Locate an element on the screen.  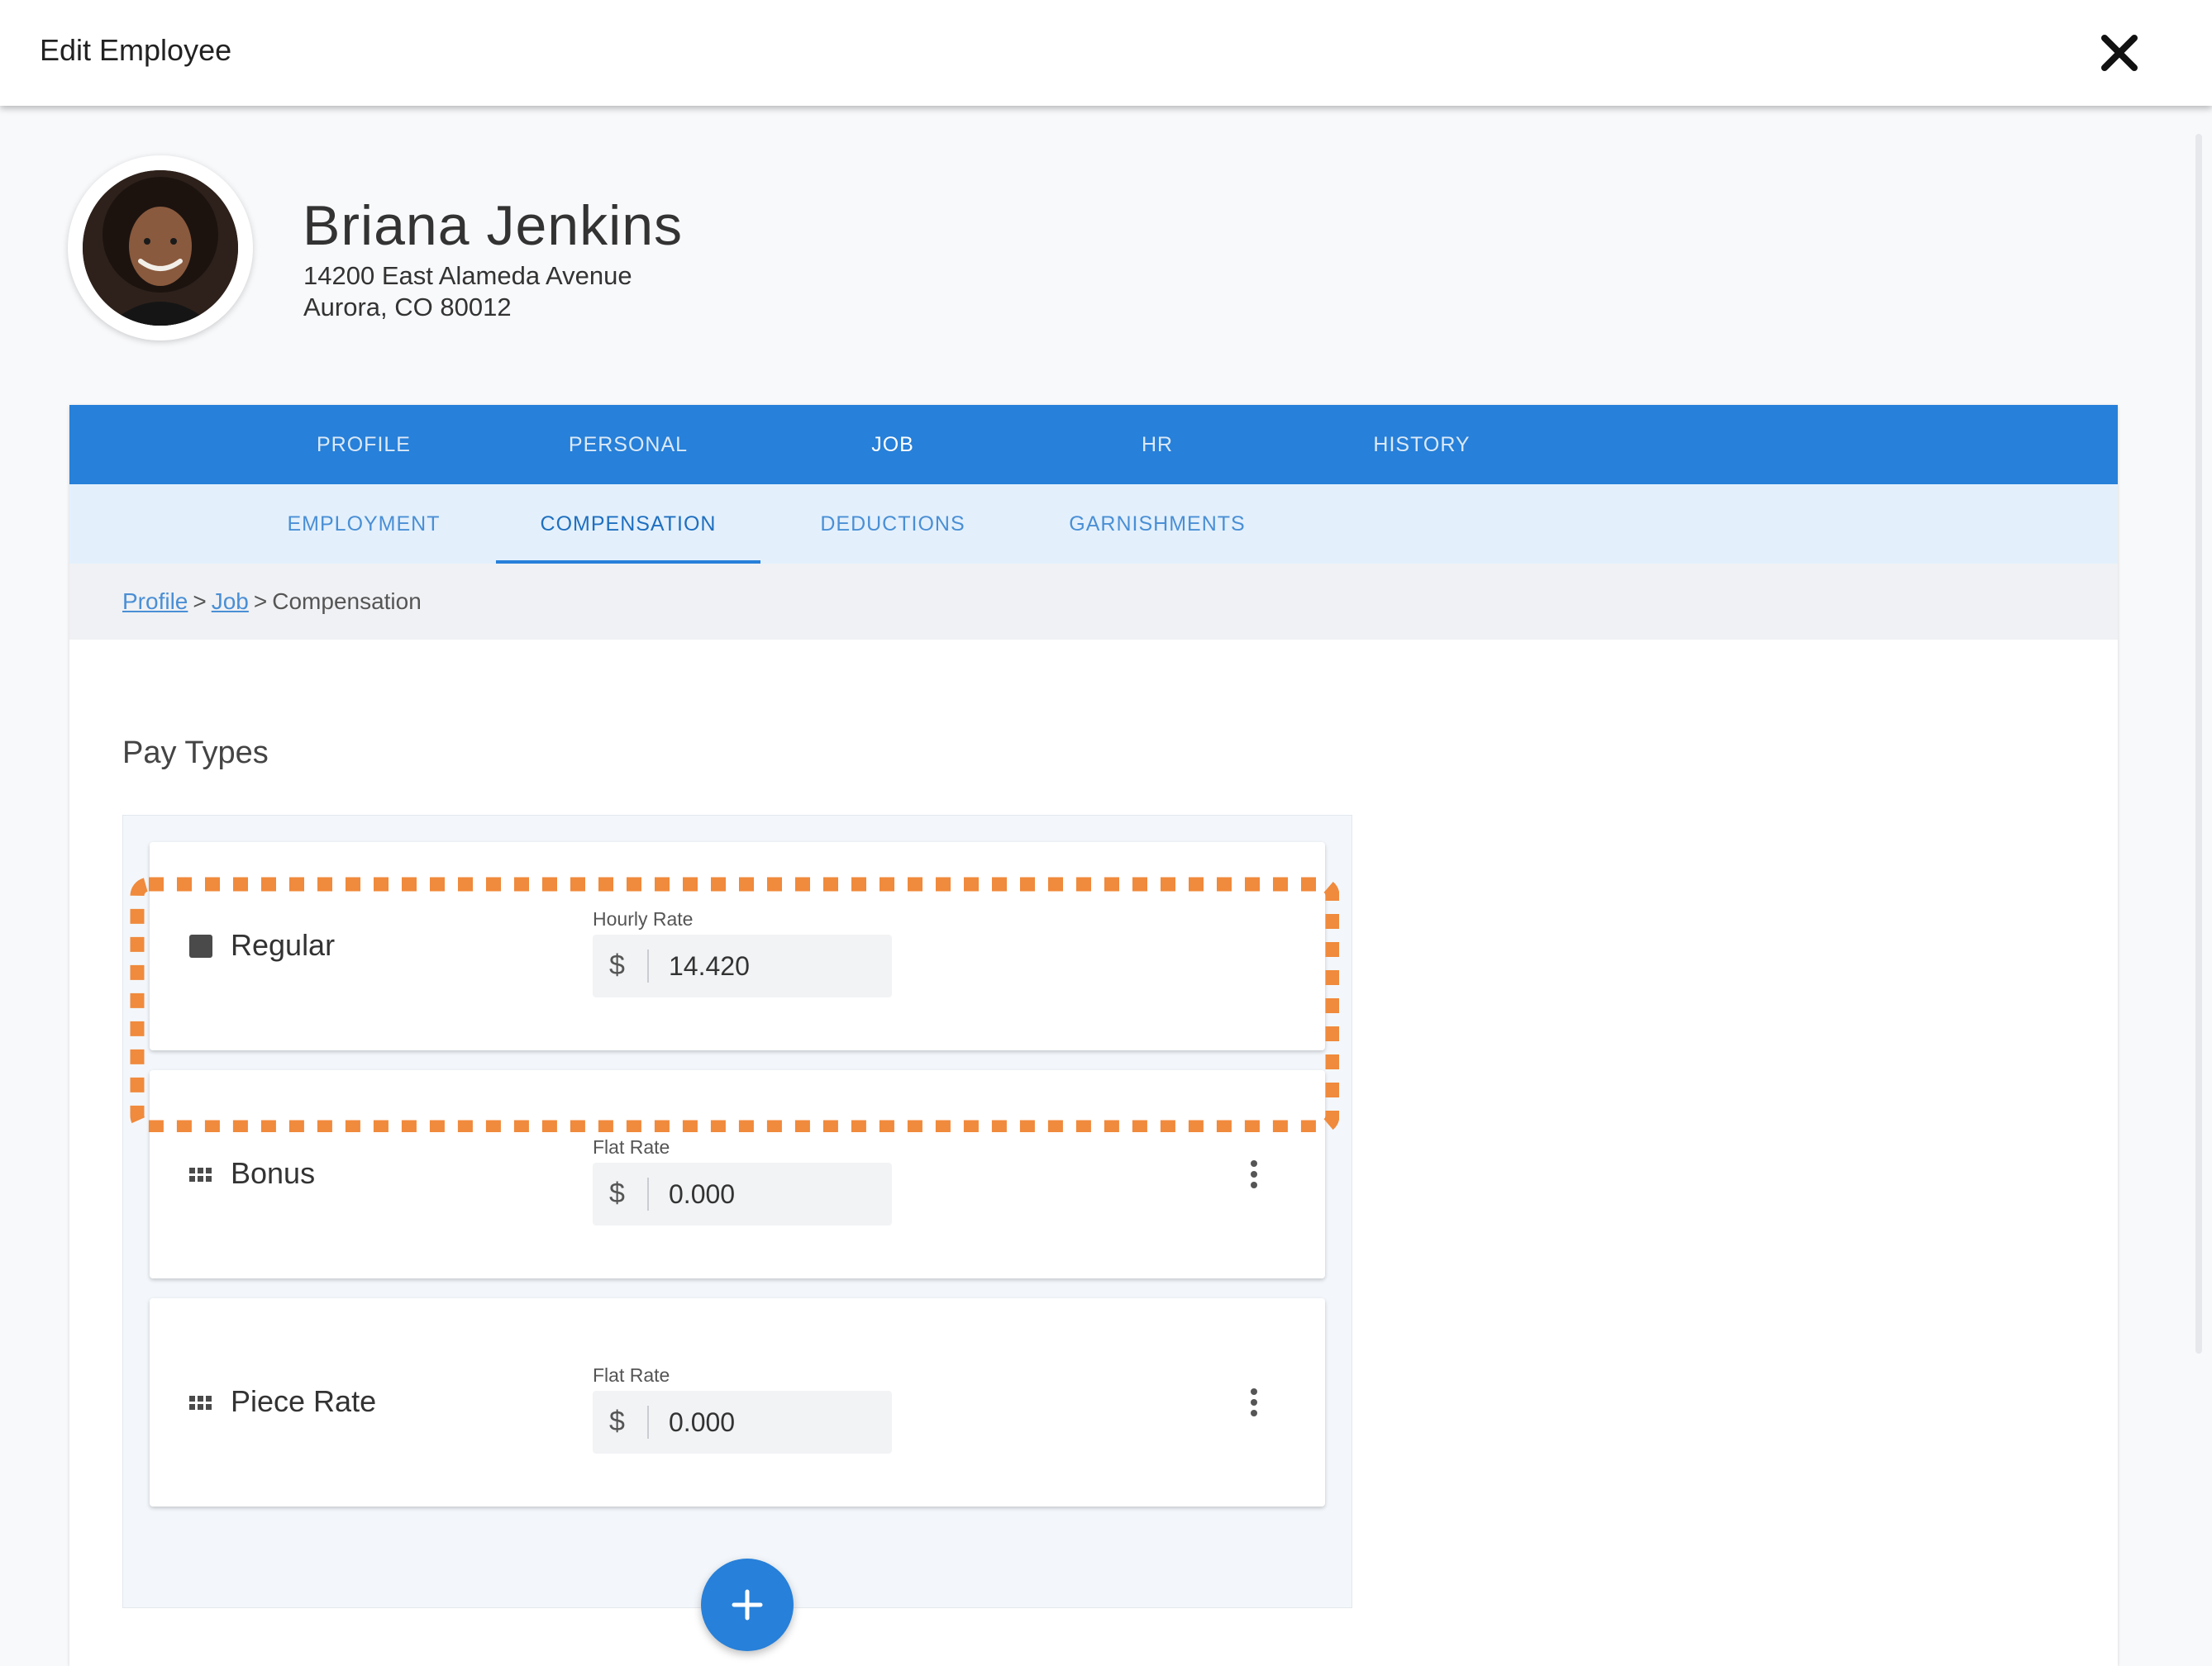
add-pay-type-button is located at coordinates (747, 1605).